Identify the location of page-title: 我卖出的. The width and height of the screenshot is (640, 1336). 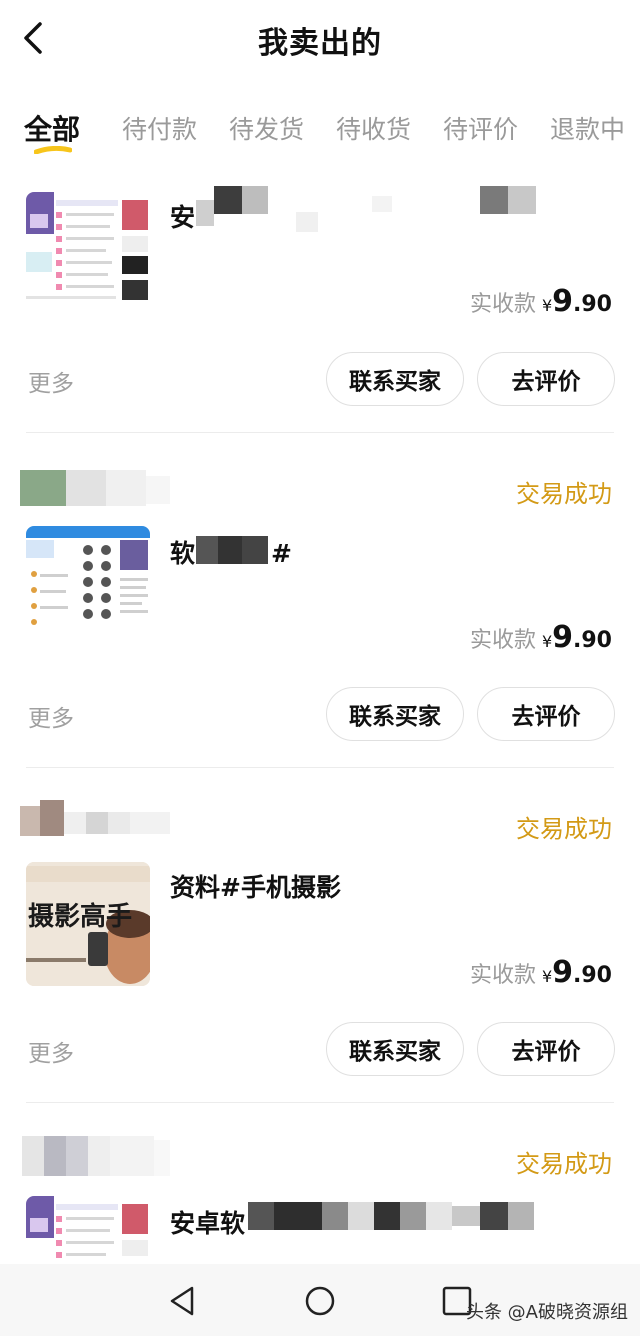
(320, 43).